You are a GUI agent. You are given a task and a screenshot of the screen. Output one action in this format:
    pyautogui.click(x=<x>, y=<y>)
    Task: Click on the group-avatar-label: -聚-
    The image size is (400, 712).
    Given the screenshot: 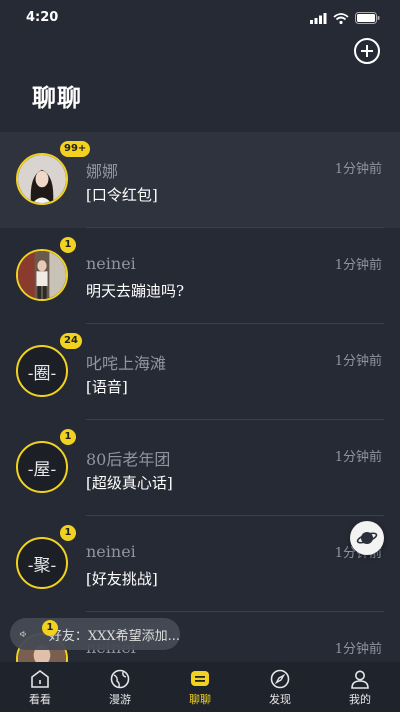 What is the action you would take?
    pyautogui.click(x=42, y=565)
    